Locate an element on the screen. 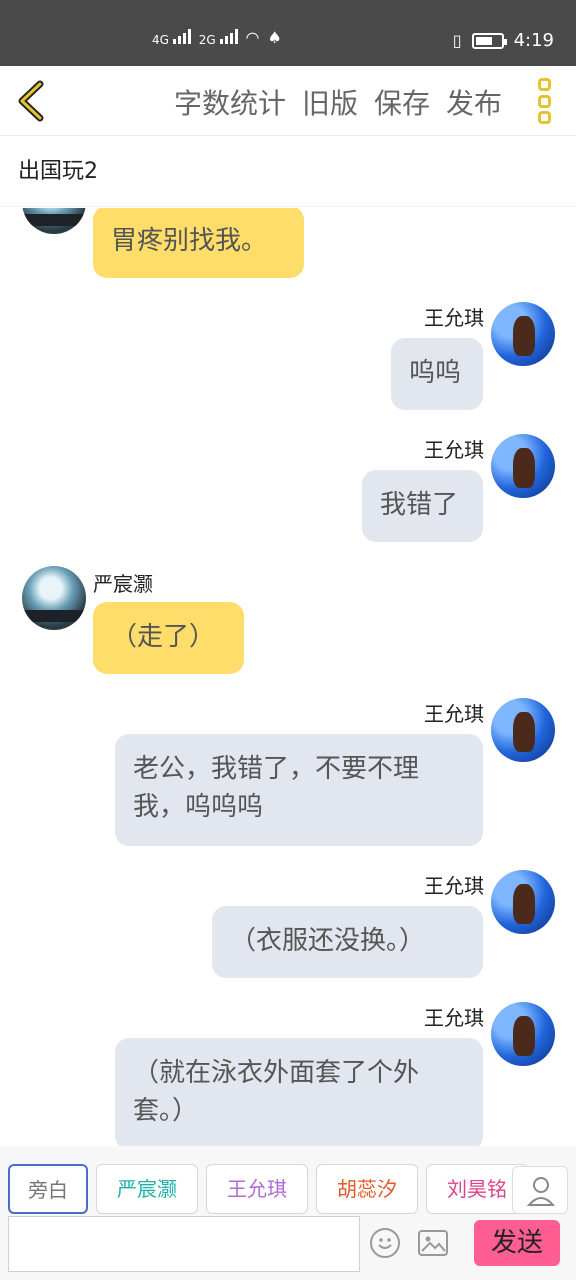 The width and height of the screenshot is (576, 1280). status-bar: 4G 2G ◠ ♠ ▯ 4:19 is located at coordinates (288, 33).